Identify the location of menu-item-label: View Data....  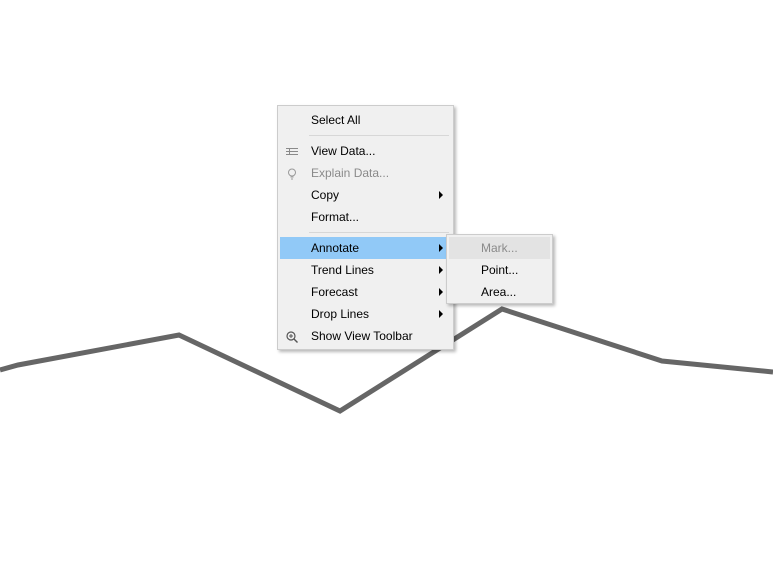
(343, 151).